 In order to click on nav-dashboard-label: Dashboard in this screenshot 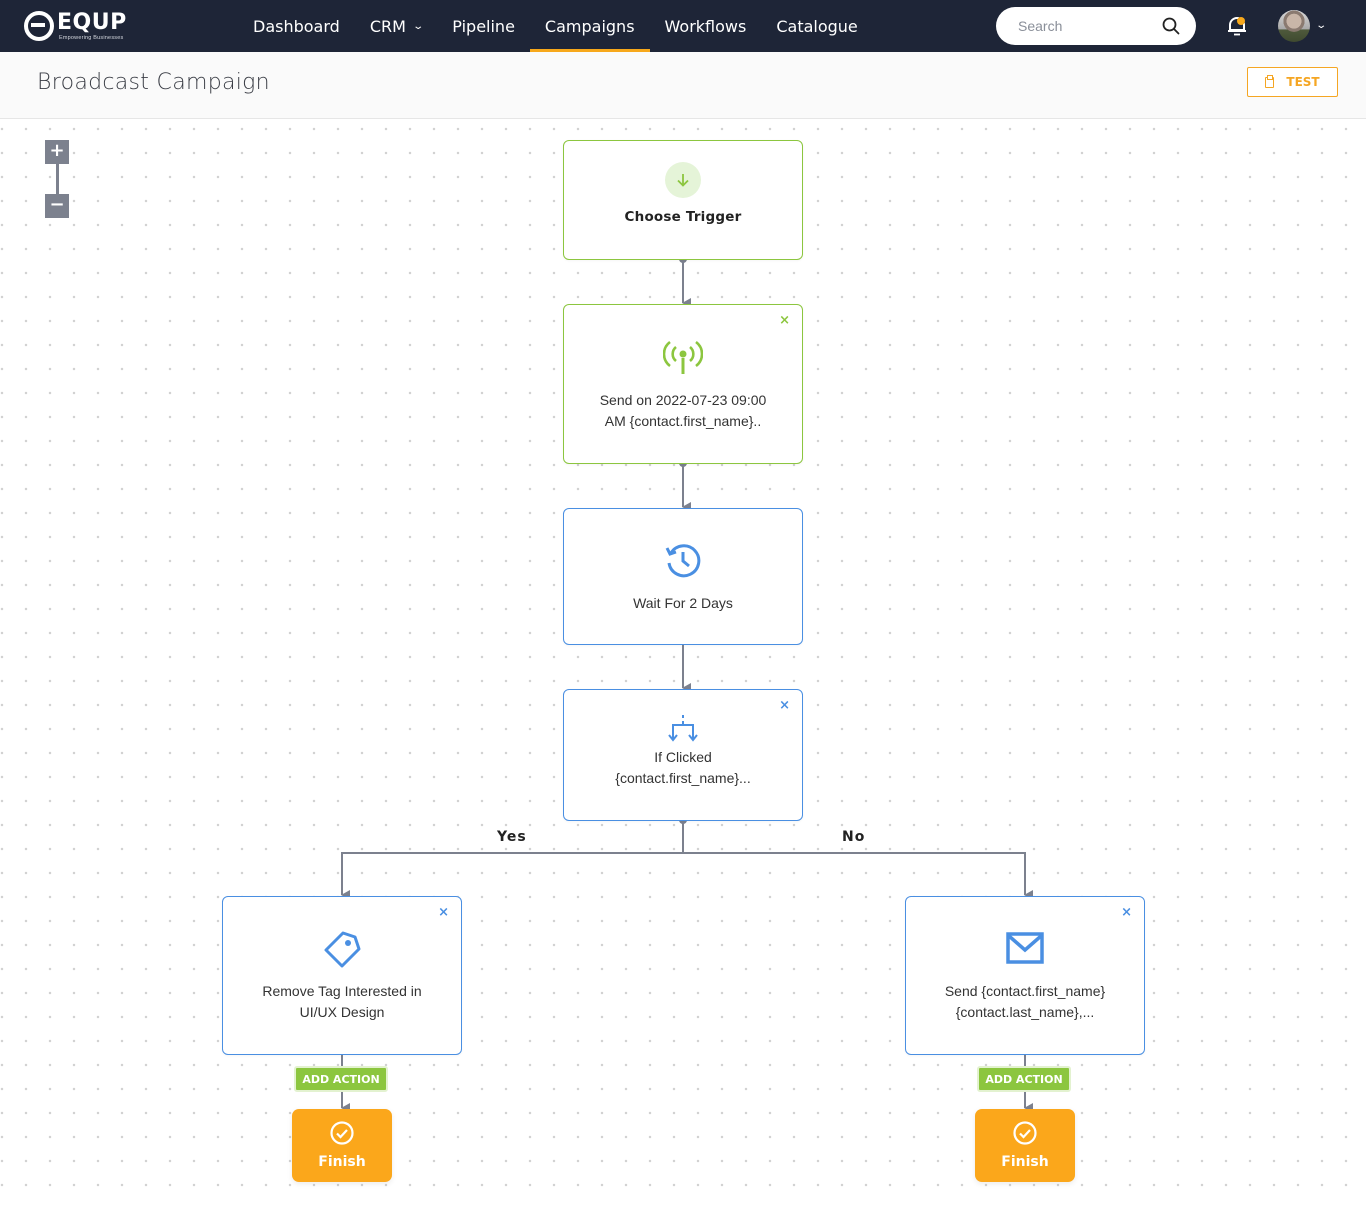, I will do `click(296, 26)`.